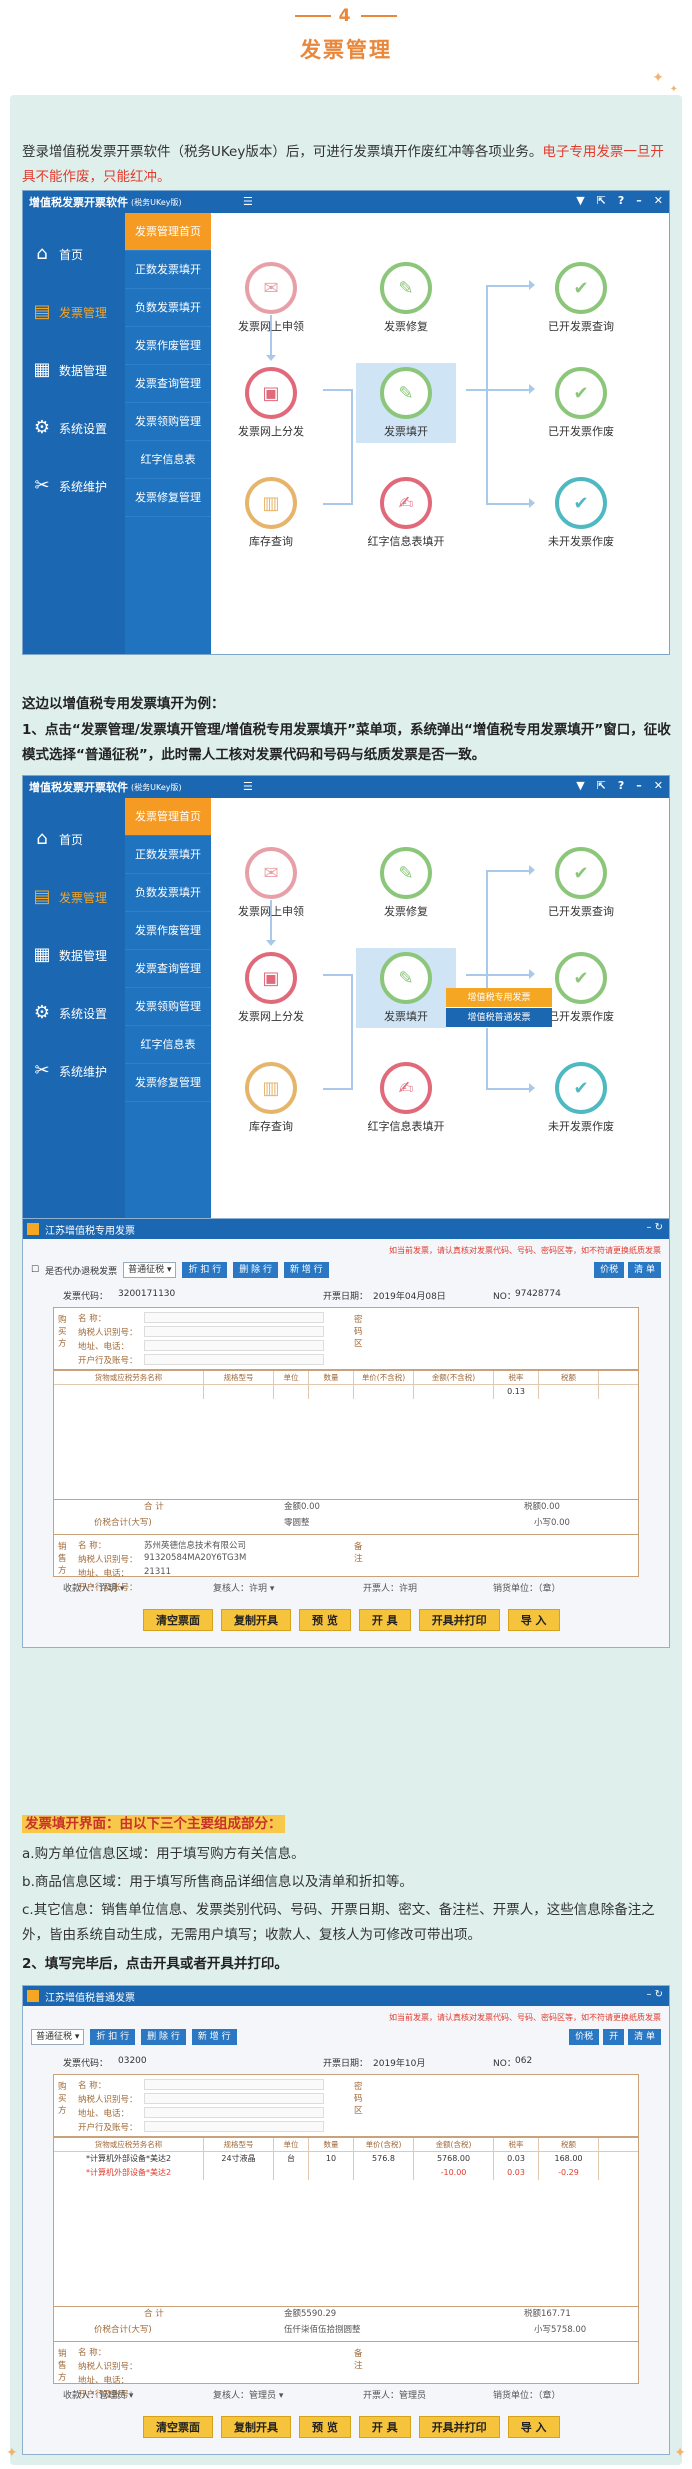  Describe the element at coordinates (569, 2173) in the screenshot. I see `table-cell: -0.29` at that location.